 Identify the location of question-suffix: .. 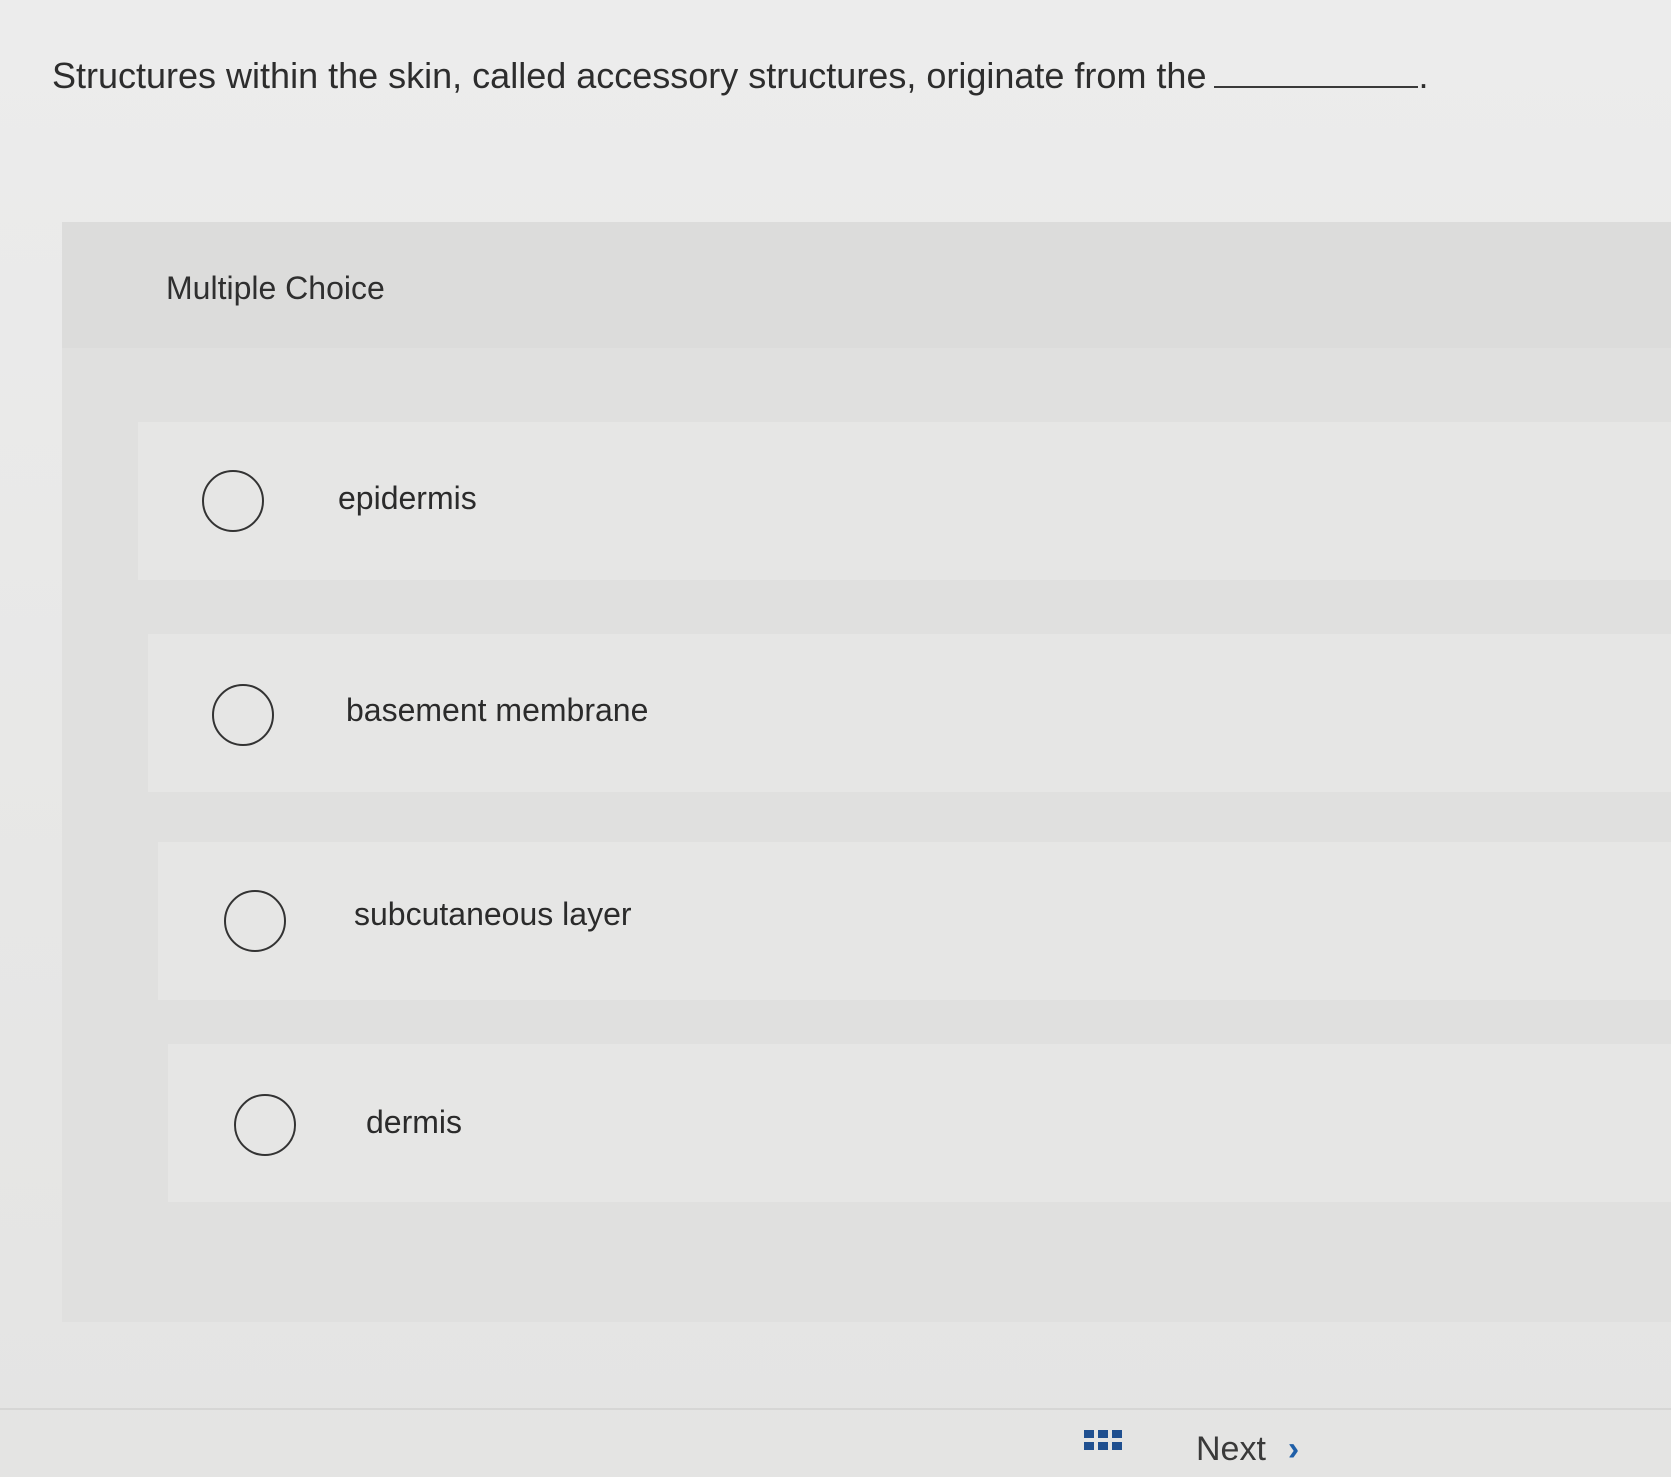
(1423, 75).